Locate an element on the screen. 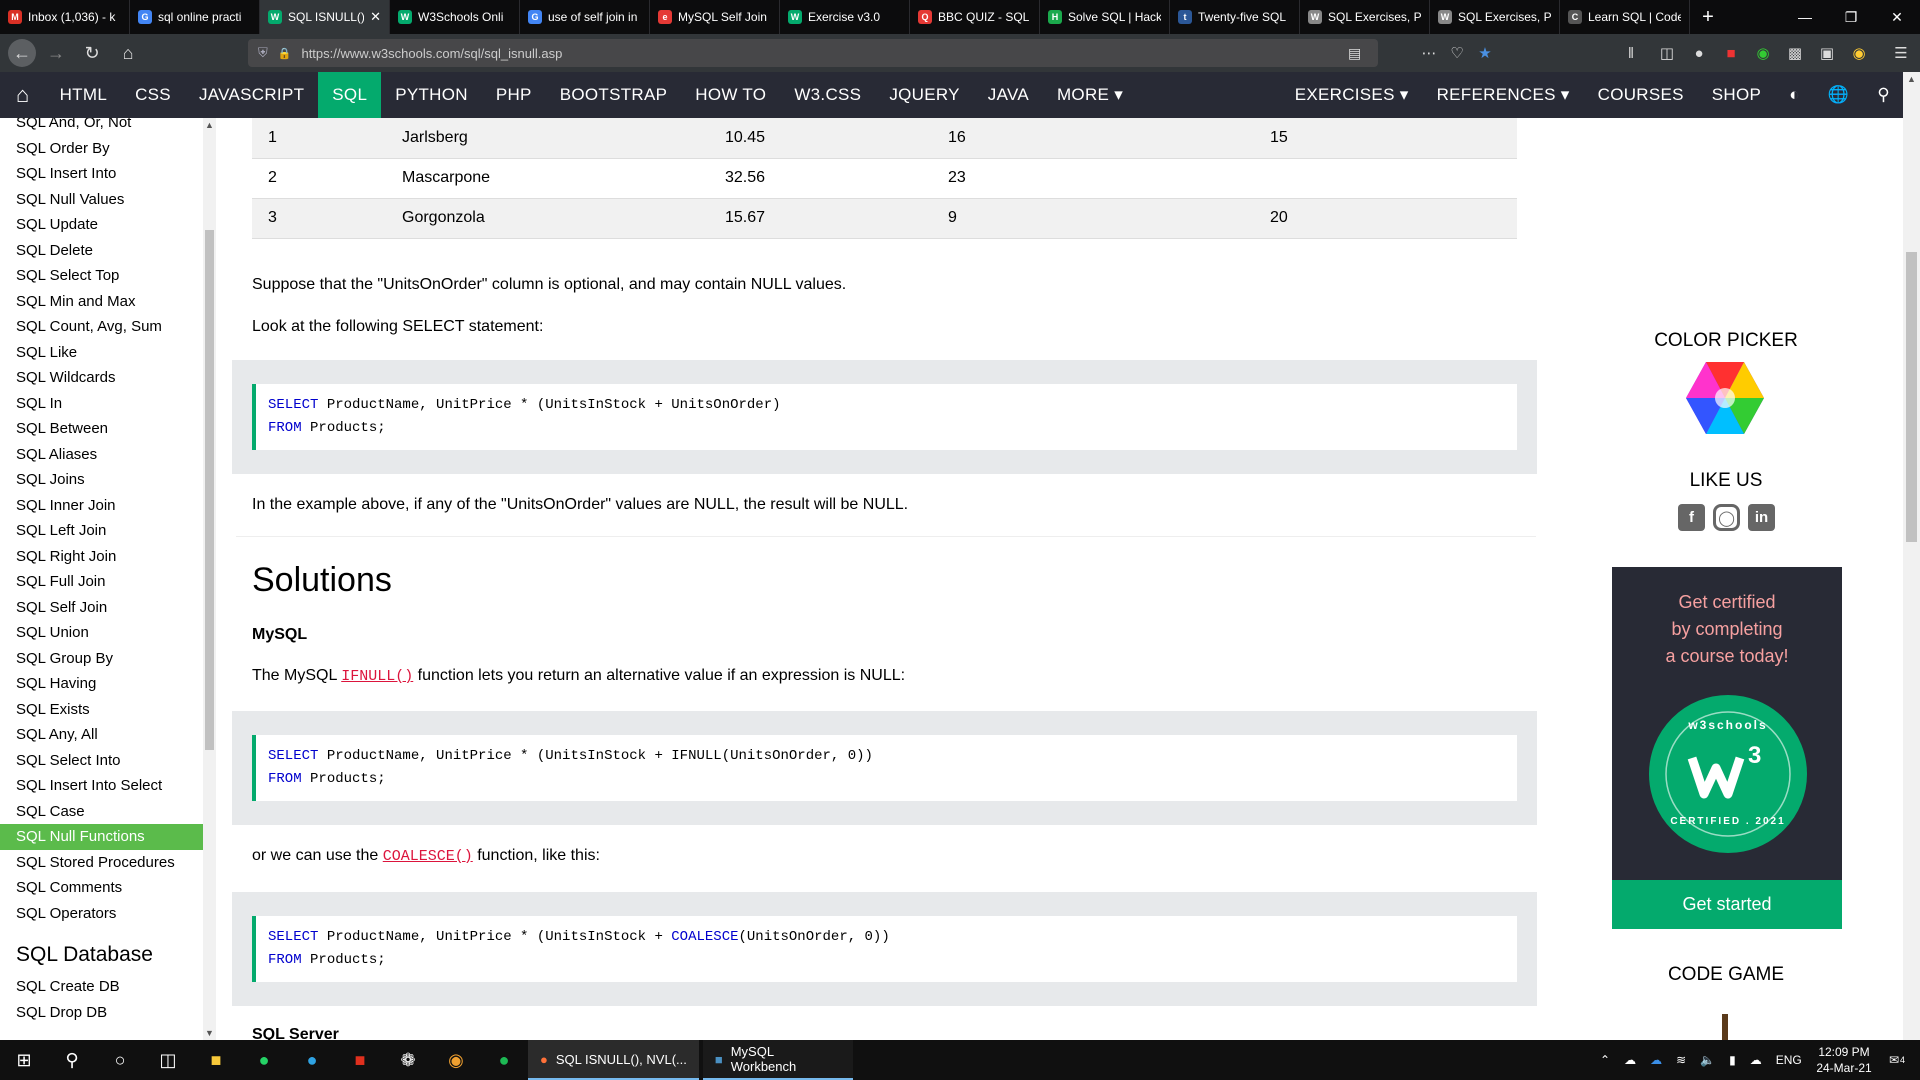 This screenshot has height=1080, width=1920. wifi-icon: ≋ is located at coordinates (1681, 1060).